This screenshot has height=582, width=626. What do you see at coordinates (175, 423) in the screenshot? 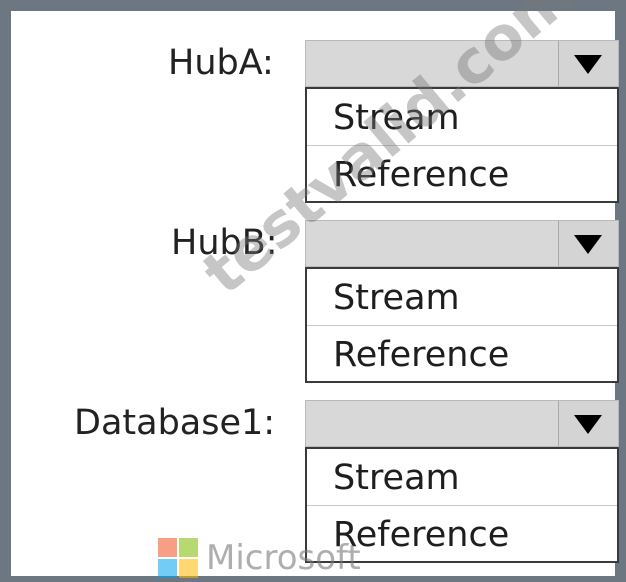
I see `database1-label: Database1:` at bounding box center [175, 423].